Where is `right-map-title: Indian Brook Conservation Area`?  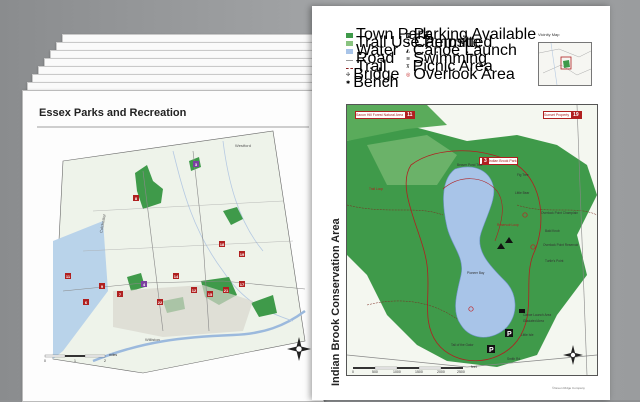 right-map-title: Indian Brook Conservation Area is located at coordinates (336, 302).